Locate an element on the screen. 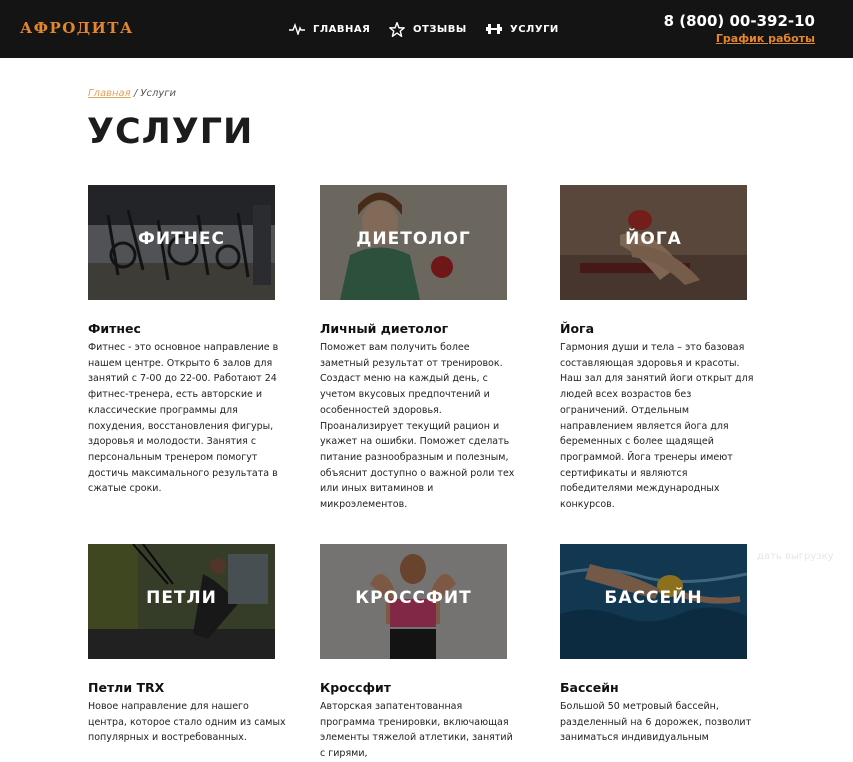 The width and height of the screenshot is (853, 762). service-title: Кроссфит is located at coordinates (420, 687).